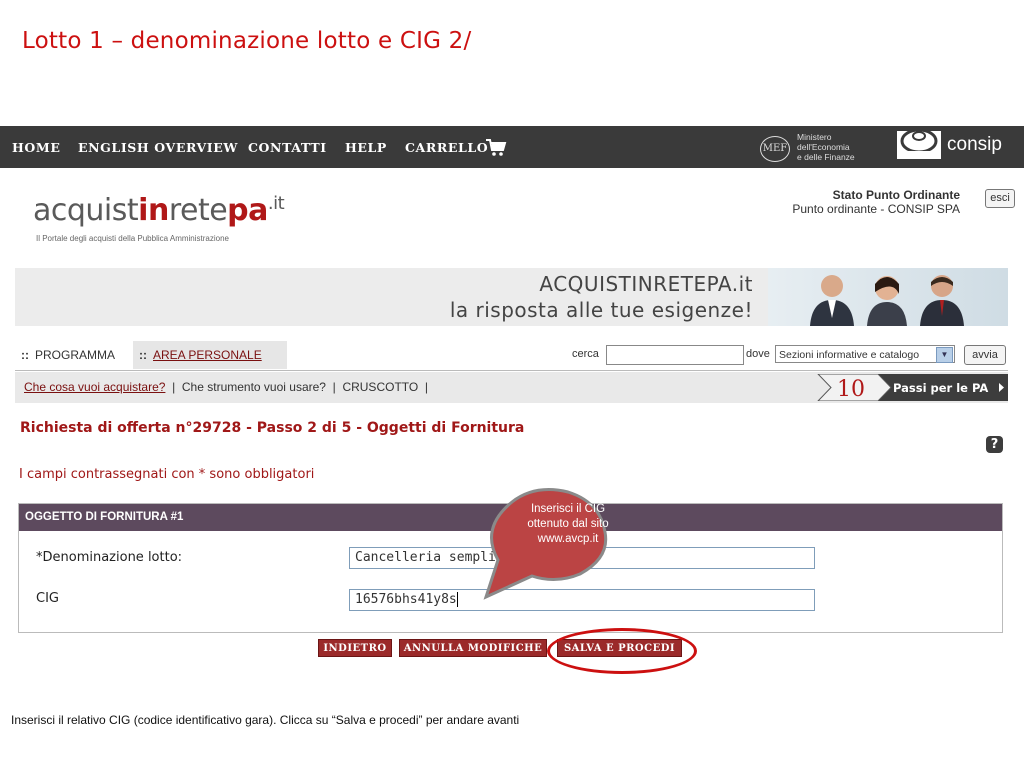  I want to click on cig-label: CIG, so click(47, 598).